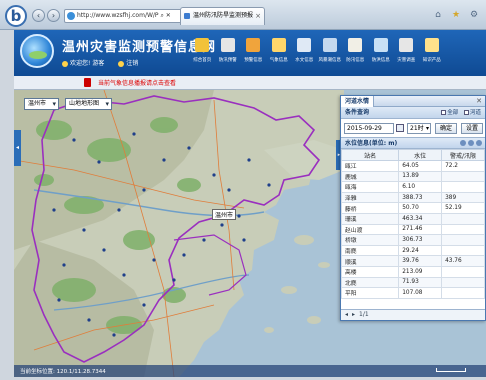 The height and width of the screenshot is (380, 486). I want to click on table-cell: 389, so click(463, 197).